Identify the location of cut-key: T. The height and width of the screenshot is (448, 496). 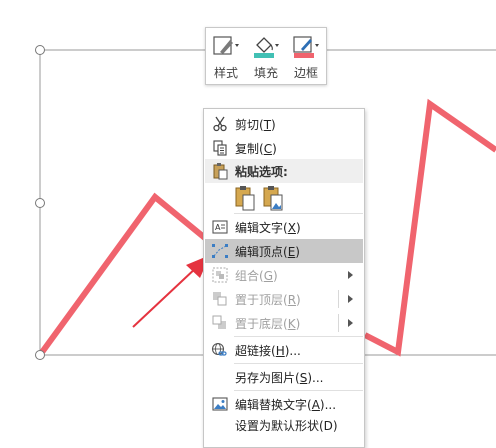
(267, 124).